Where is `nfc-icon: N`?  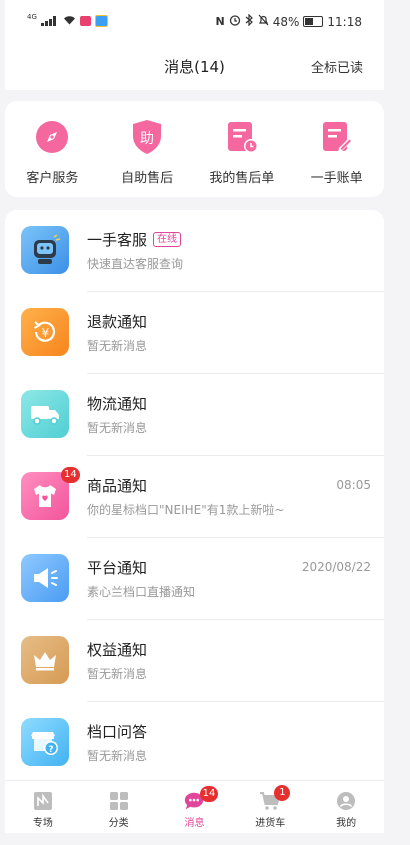 nfc-icon: N is located at coordinates (220, 21).